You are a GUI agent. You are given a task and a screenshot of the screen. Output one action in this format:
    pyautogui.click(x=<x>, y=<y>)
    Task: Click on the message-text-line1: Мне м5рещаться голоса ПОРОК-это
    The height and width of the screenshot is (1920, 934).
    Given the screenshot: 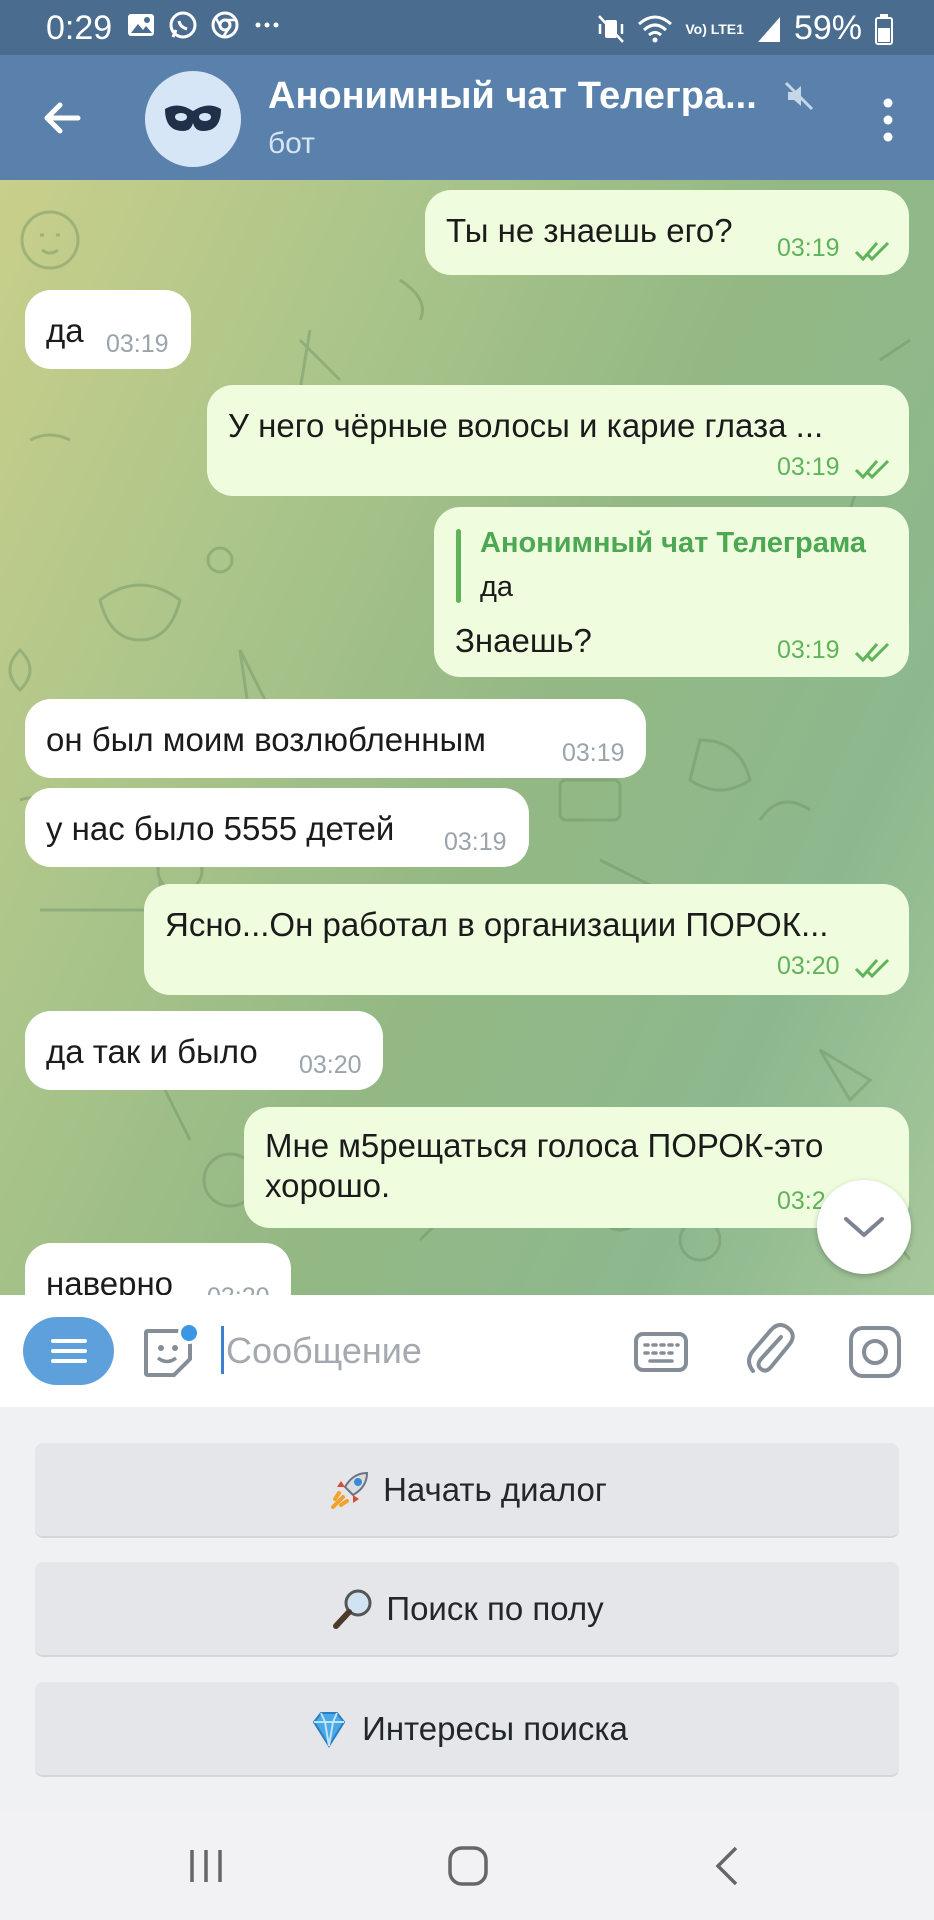 What is the action you would take?
    pyautogui.click(x=544, y=1145)
    